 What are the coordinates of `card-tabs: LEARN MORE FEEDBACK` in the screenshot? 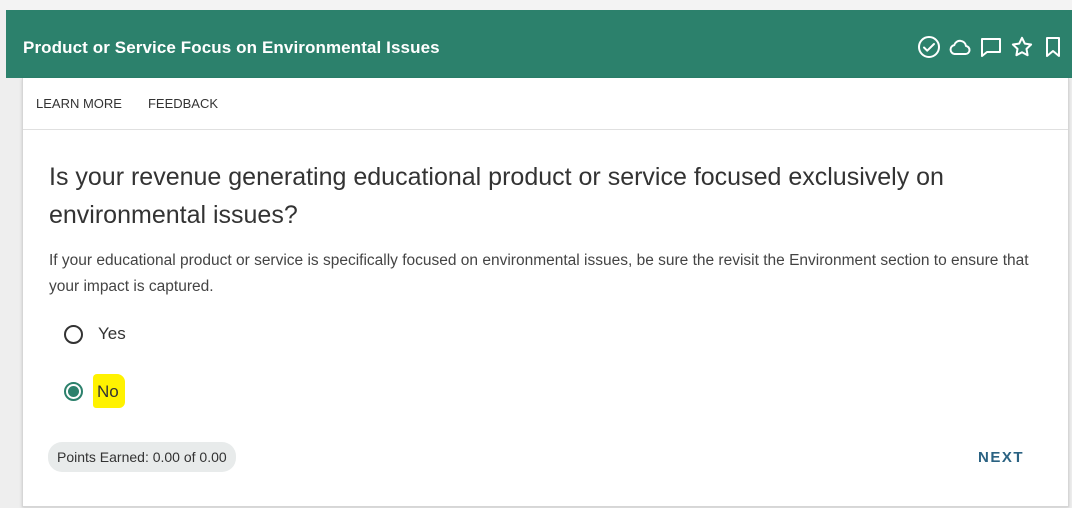 It's located at (545, 104).